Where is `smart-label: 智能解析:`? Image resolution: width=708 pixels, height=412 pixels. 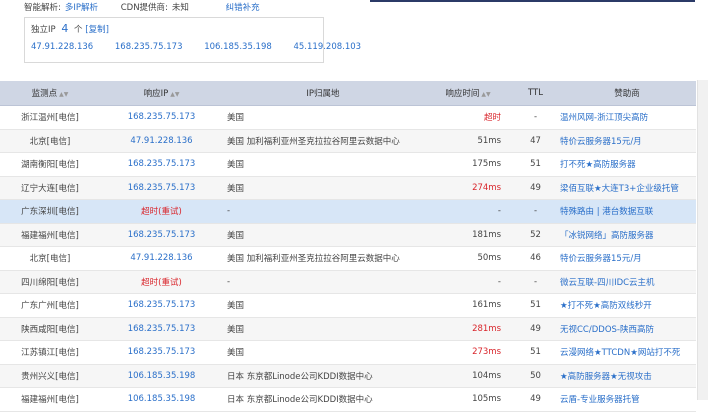
smart-label: 智能解析: is located at coordinates (42, 8).